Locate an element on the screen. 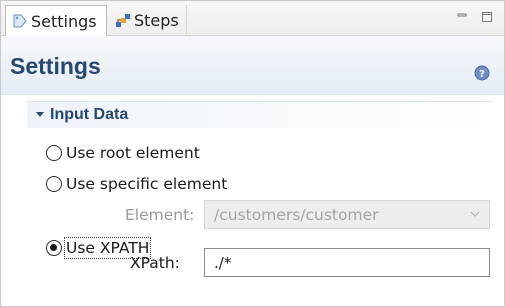 Image resolution: width=505 pixels, height=307 pixels. xpath-input is located at coordinates (347, 262).